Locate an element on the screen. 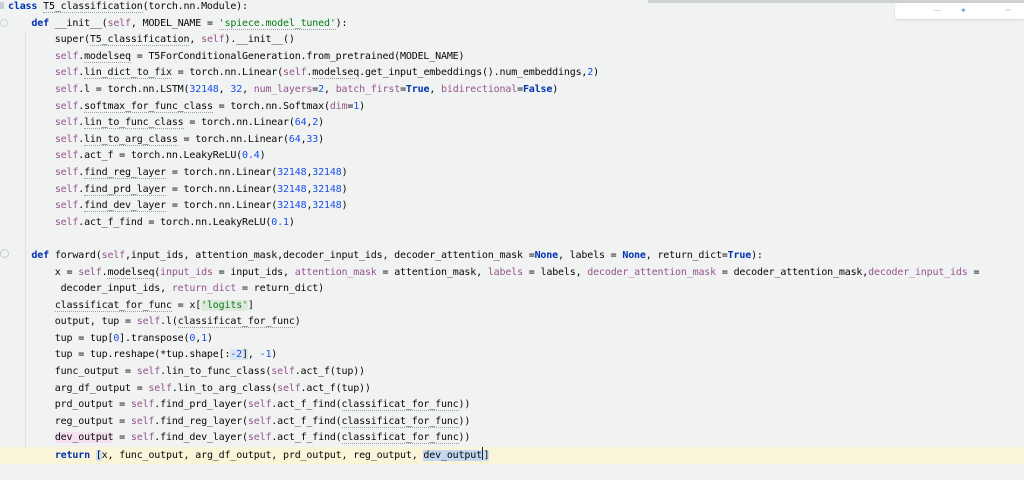 The height and width of the screenshot is (480, 1024). code-line: self.act_f = torch.nn.LeakyReLU(0.4) is located at coordinates (512, 156).